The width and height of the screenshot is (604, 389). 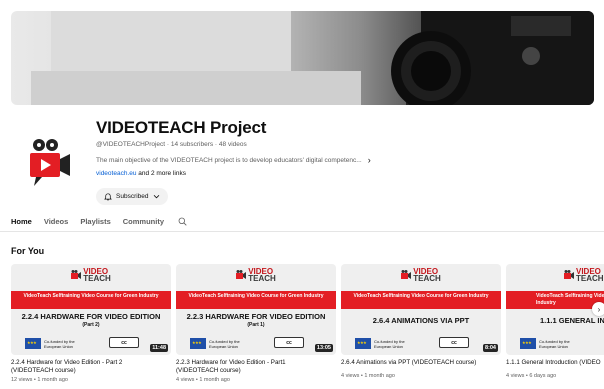 What do you see at coordinates (143, 224) in the screenshot?
I see `tab-community: Community` at bounding box center [143, 224].